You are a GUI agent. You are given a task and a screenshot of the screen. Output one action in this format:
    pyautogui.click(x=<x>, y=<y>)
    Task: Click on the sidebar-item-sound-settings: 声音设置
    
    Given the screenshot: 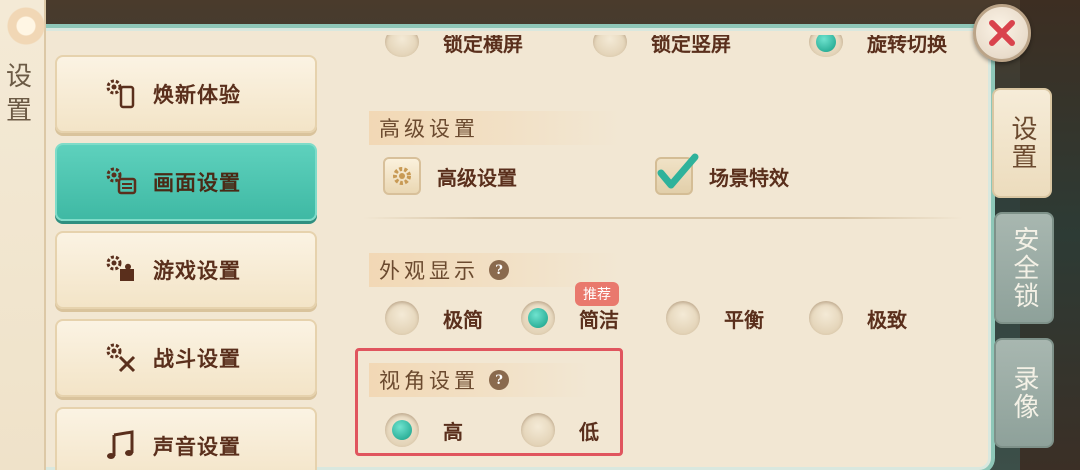 What is the action you would take?
    pyautogui.click(x=186, y=438)
    